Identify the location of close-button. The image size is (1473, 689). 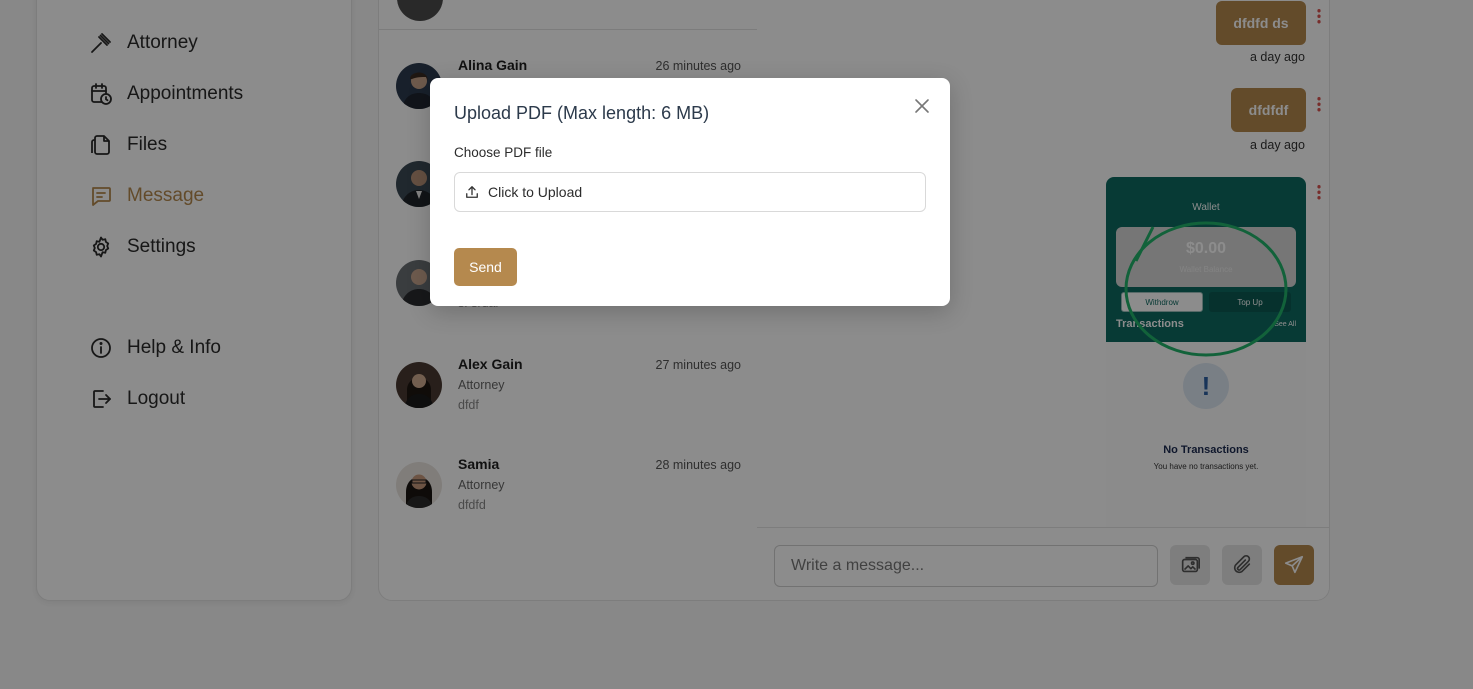
(922, 106).